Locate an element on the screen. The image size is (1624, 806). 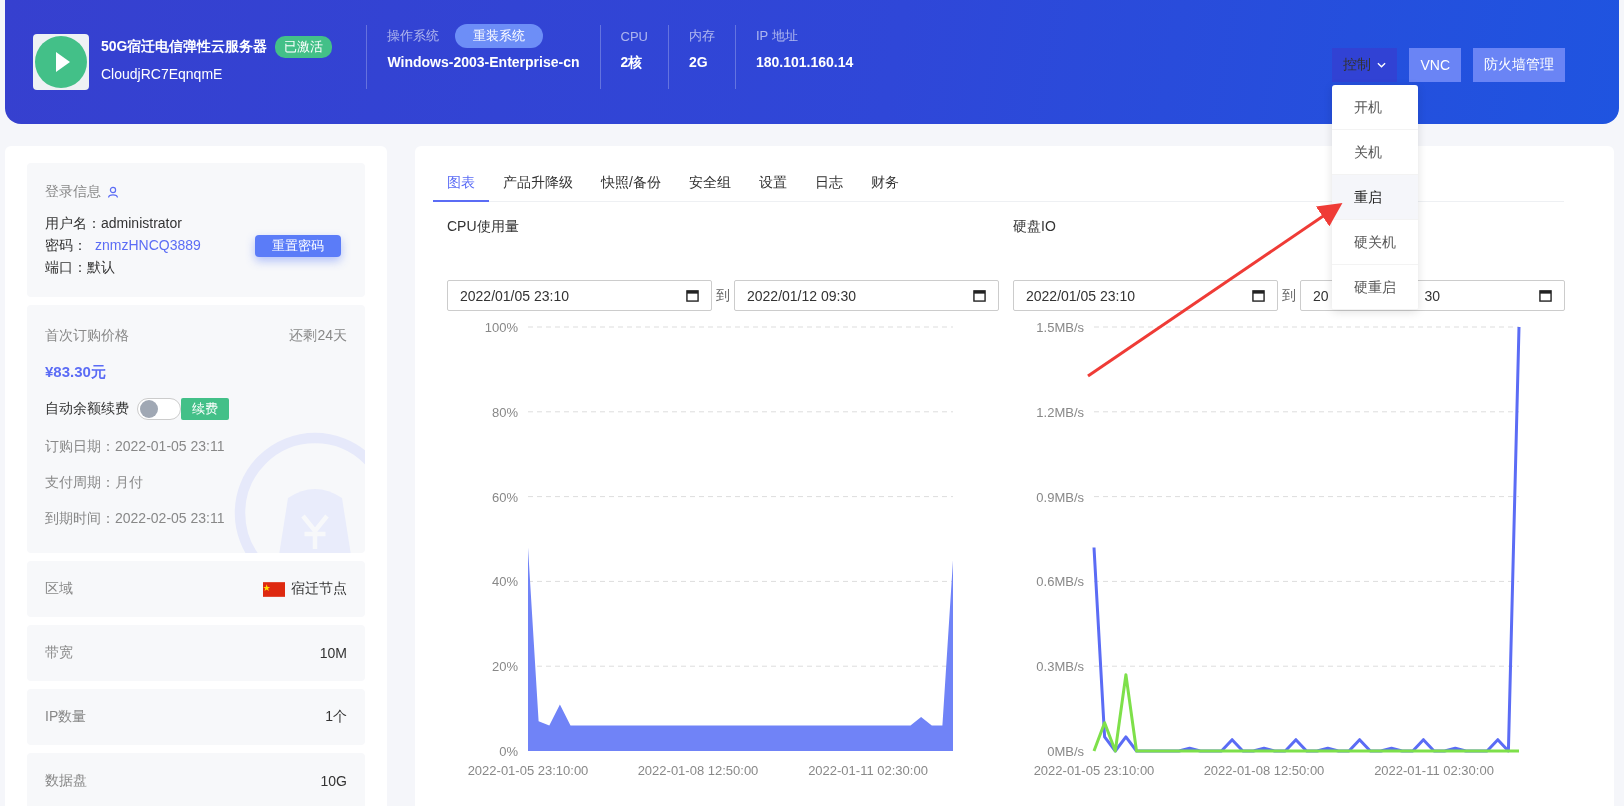
spec-label: IP 地址 is located at coordinates (776, 36).